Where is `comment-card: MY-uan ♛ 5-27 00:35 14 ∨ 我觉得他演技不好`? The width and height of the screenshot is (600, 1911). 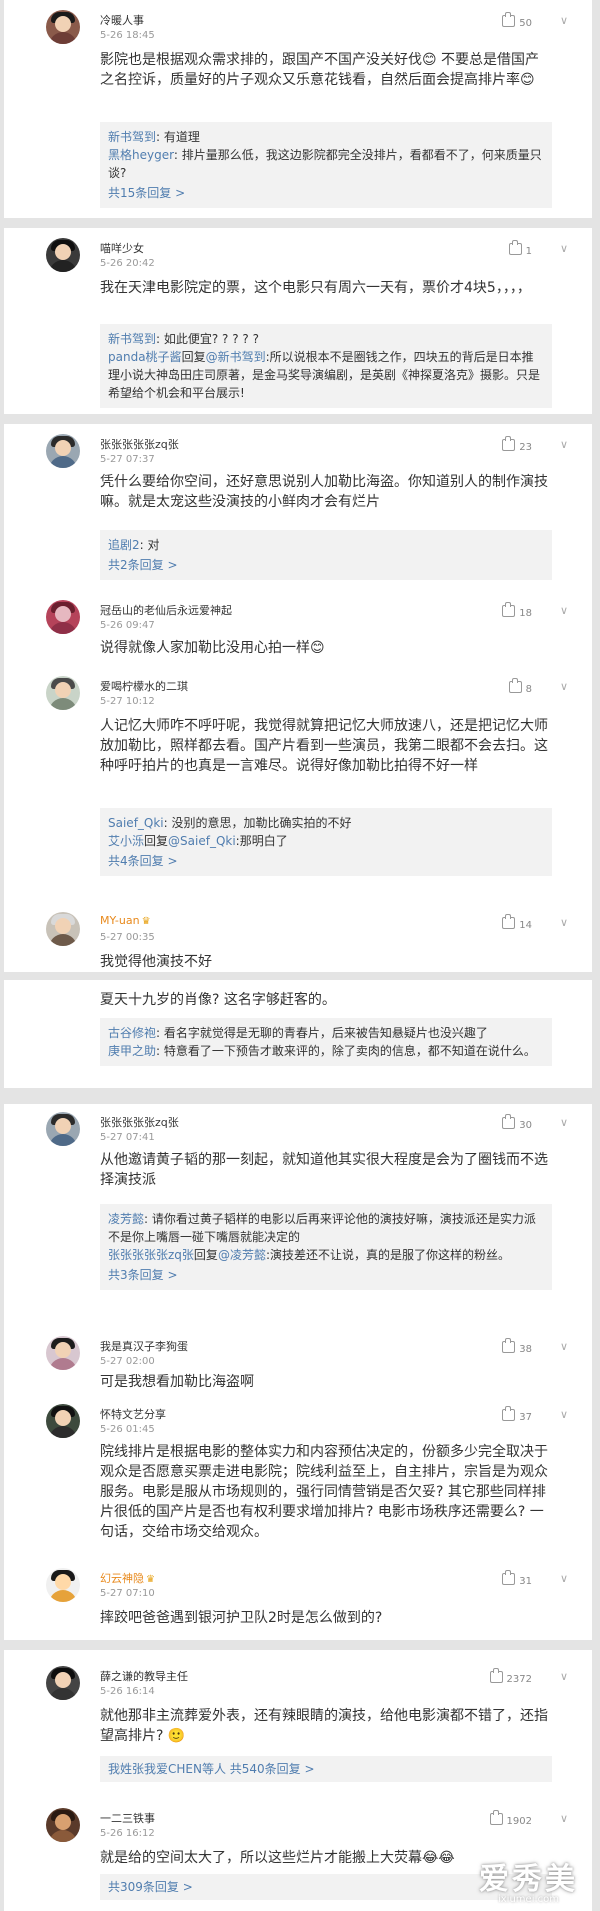 comment-card: MY-uan ♛ 5-27 00:35 14 ∨ 我觉得他演技不好 is located at coordinates (298, 939).